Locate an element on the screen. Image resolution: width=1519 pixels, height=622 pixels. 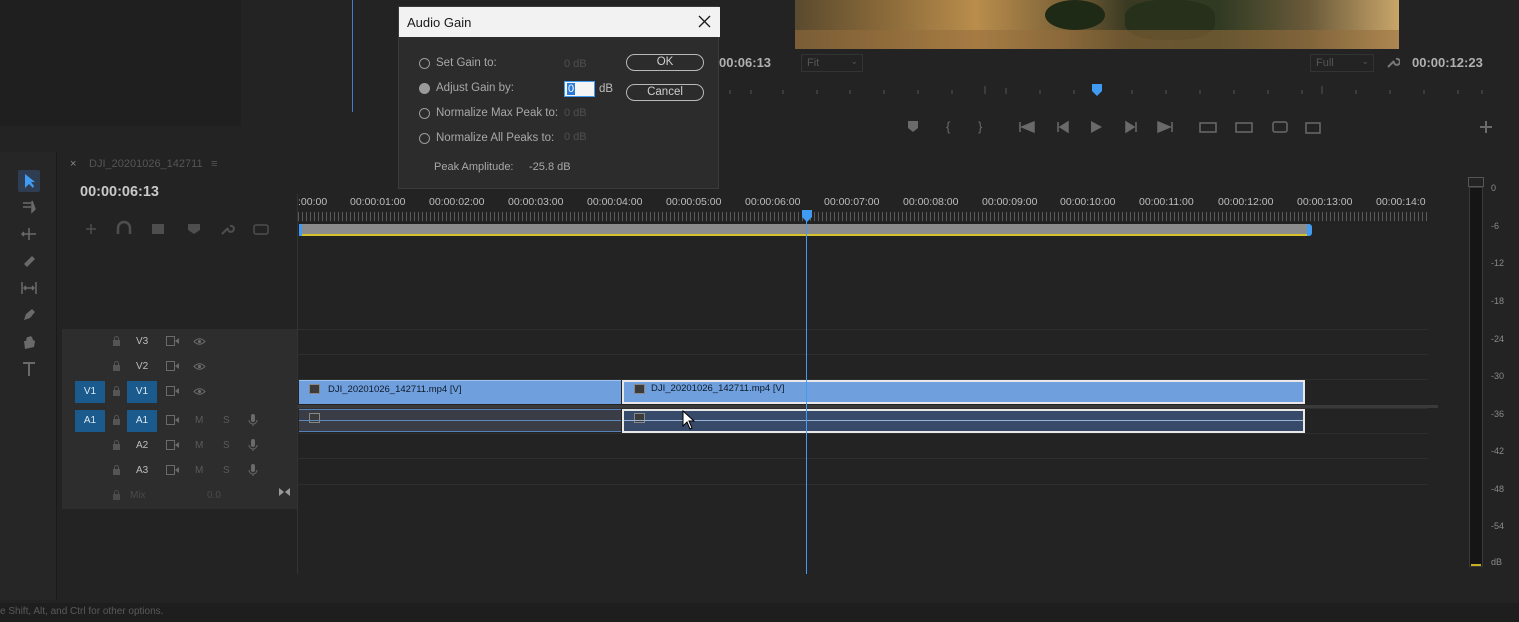
ruler-label: 00:00:02:00 is located at coordinates (457, 202).